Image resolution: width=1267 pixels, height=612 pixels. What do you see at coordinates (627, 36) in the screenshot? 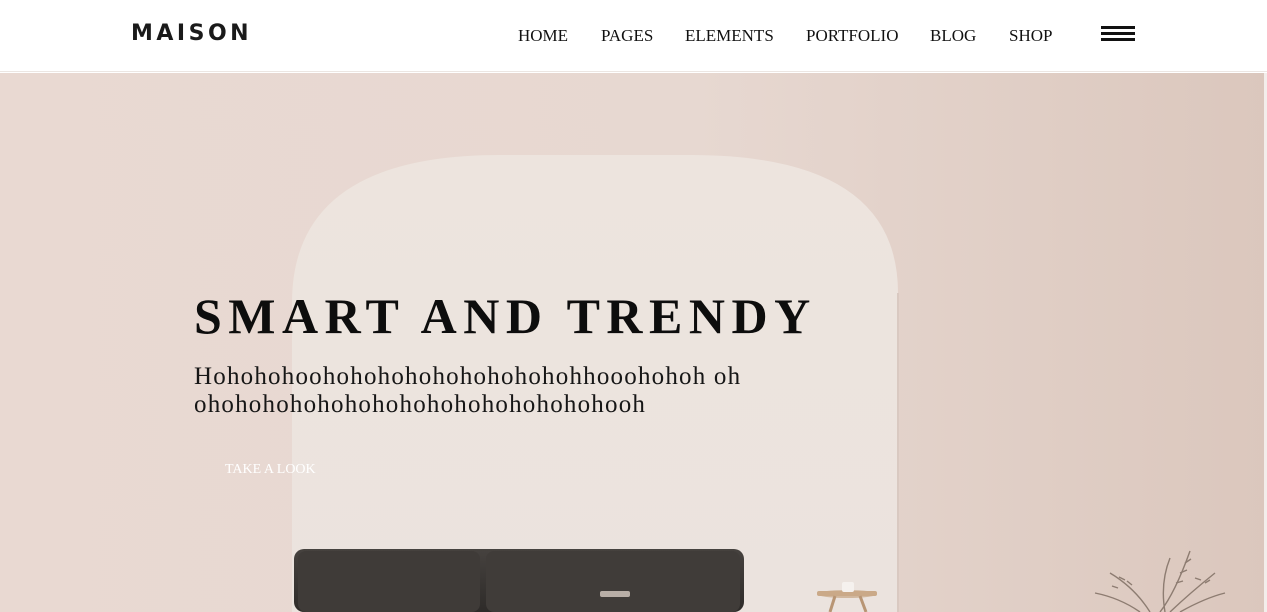
I see `nav-pages: PAGES` at bounding box center [627, 36].